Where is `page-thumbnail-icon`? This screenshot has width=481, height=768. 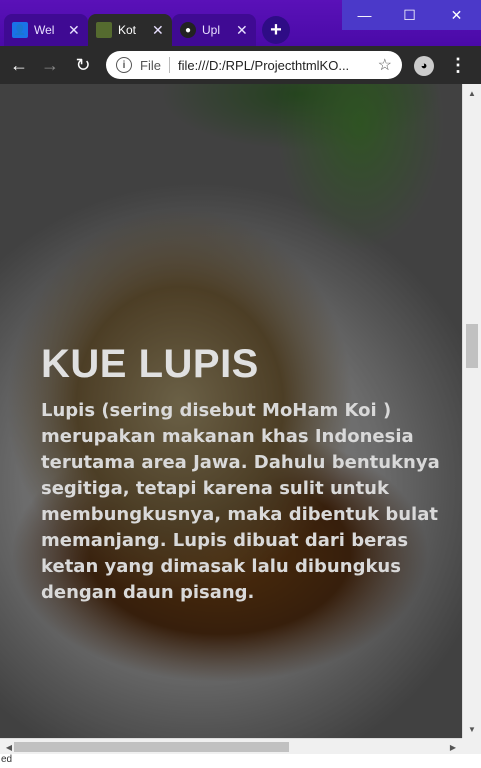 page-thumbnail-icon is located at coordinates (104, 30).